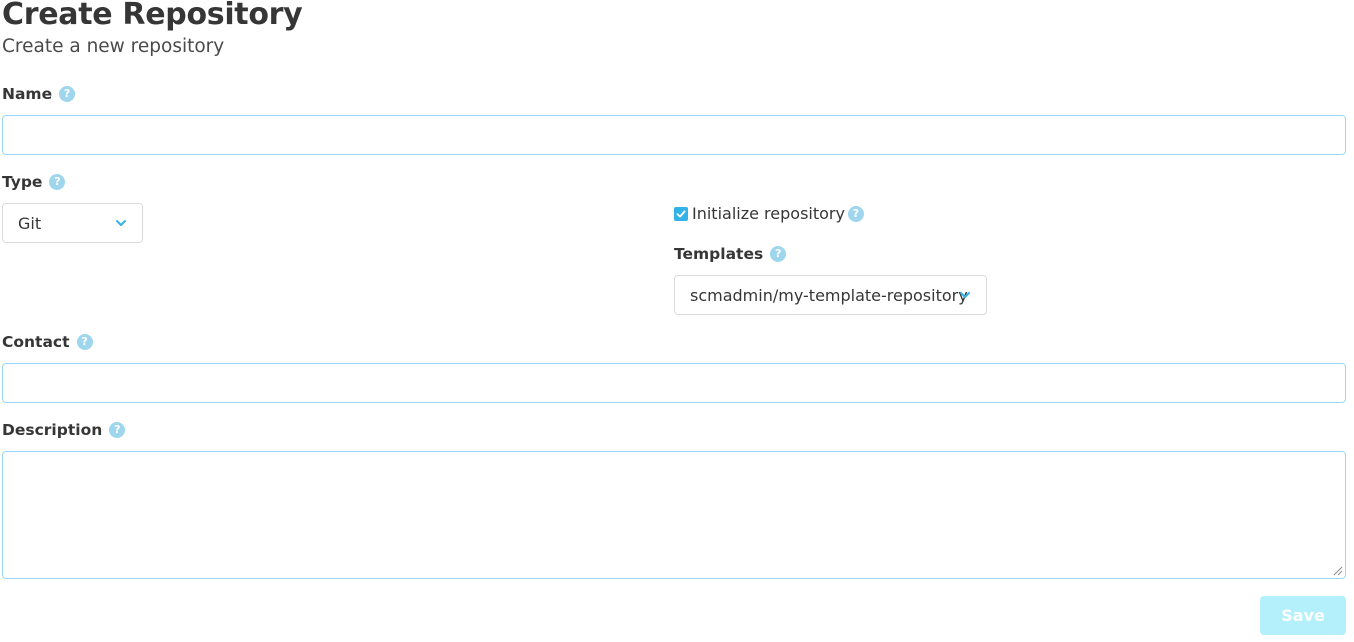 The width and height of the screenshot is (1354, 642). I want to click on description-help-icon: ?, so click(117, 430).